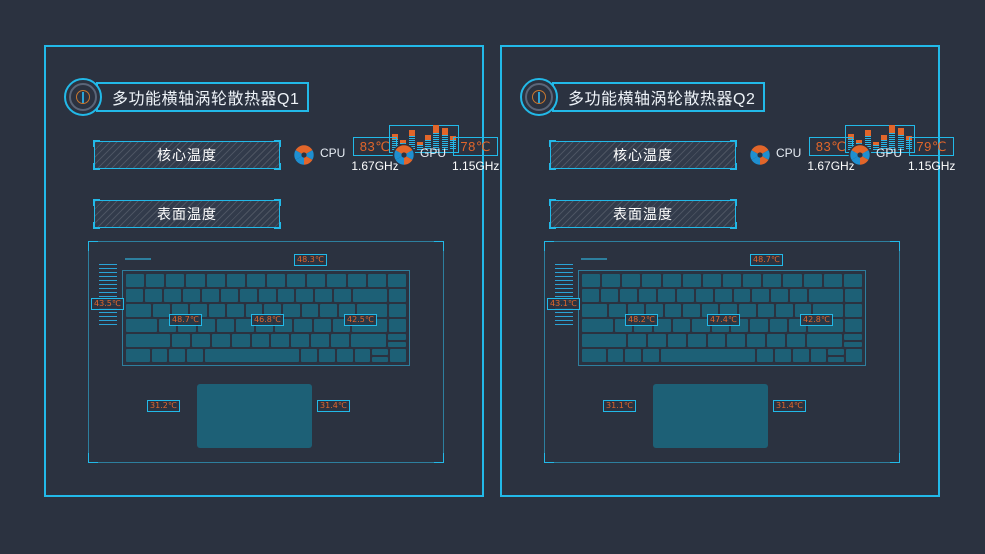 This screenshot has width=985, height=554. Describe the element at coordinates (310, 260) in the screenshot. I see `temp-tag-top-center: 48.3℃` at that location.